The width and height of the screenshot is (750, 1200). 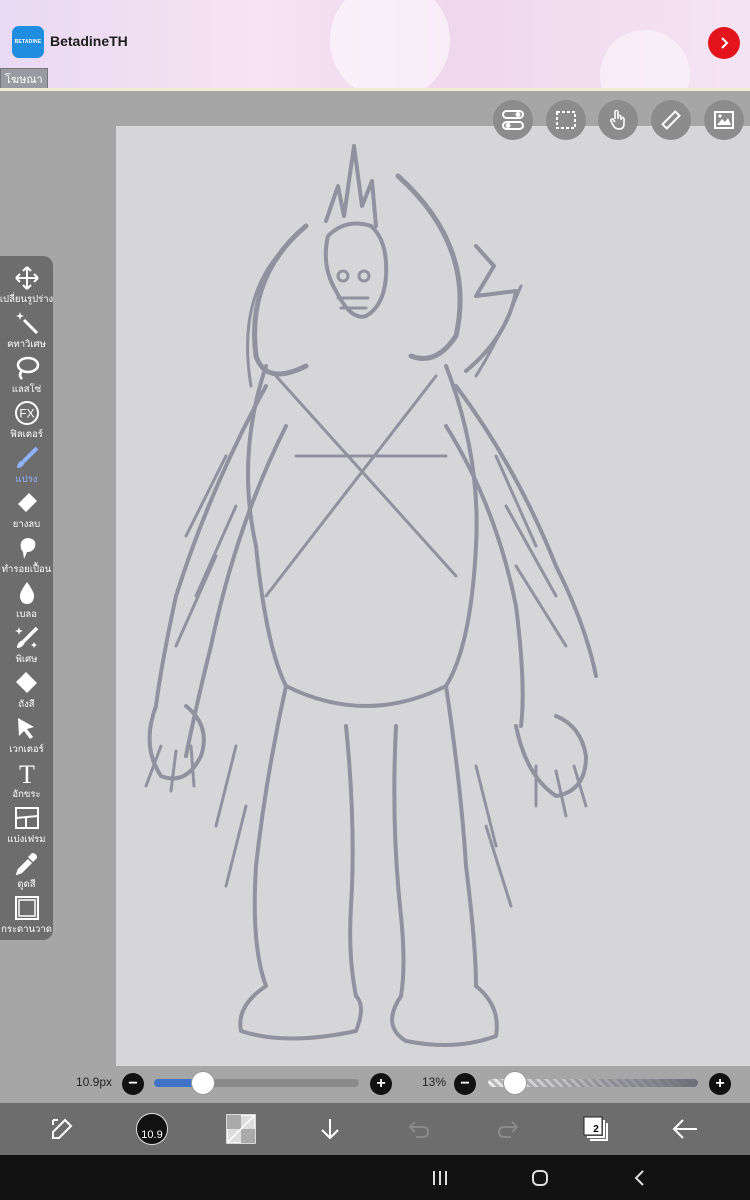 I want to click on undo-button, so click(x=419, y=1129).